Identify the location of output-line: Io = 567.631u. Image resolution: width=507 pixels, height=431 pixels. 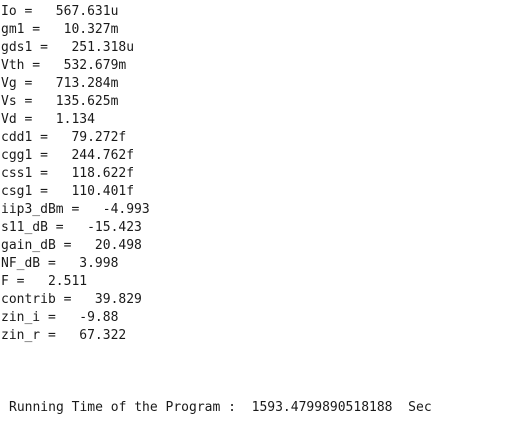
(60, 11).